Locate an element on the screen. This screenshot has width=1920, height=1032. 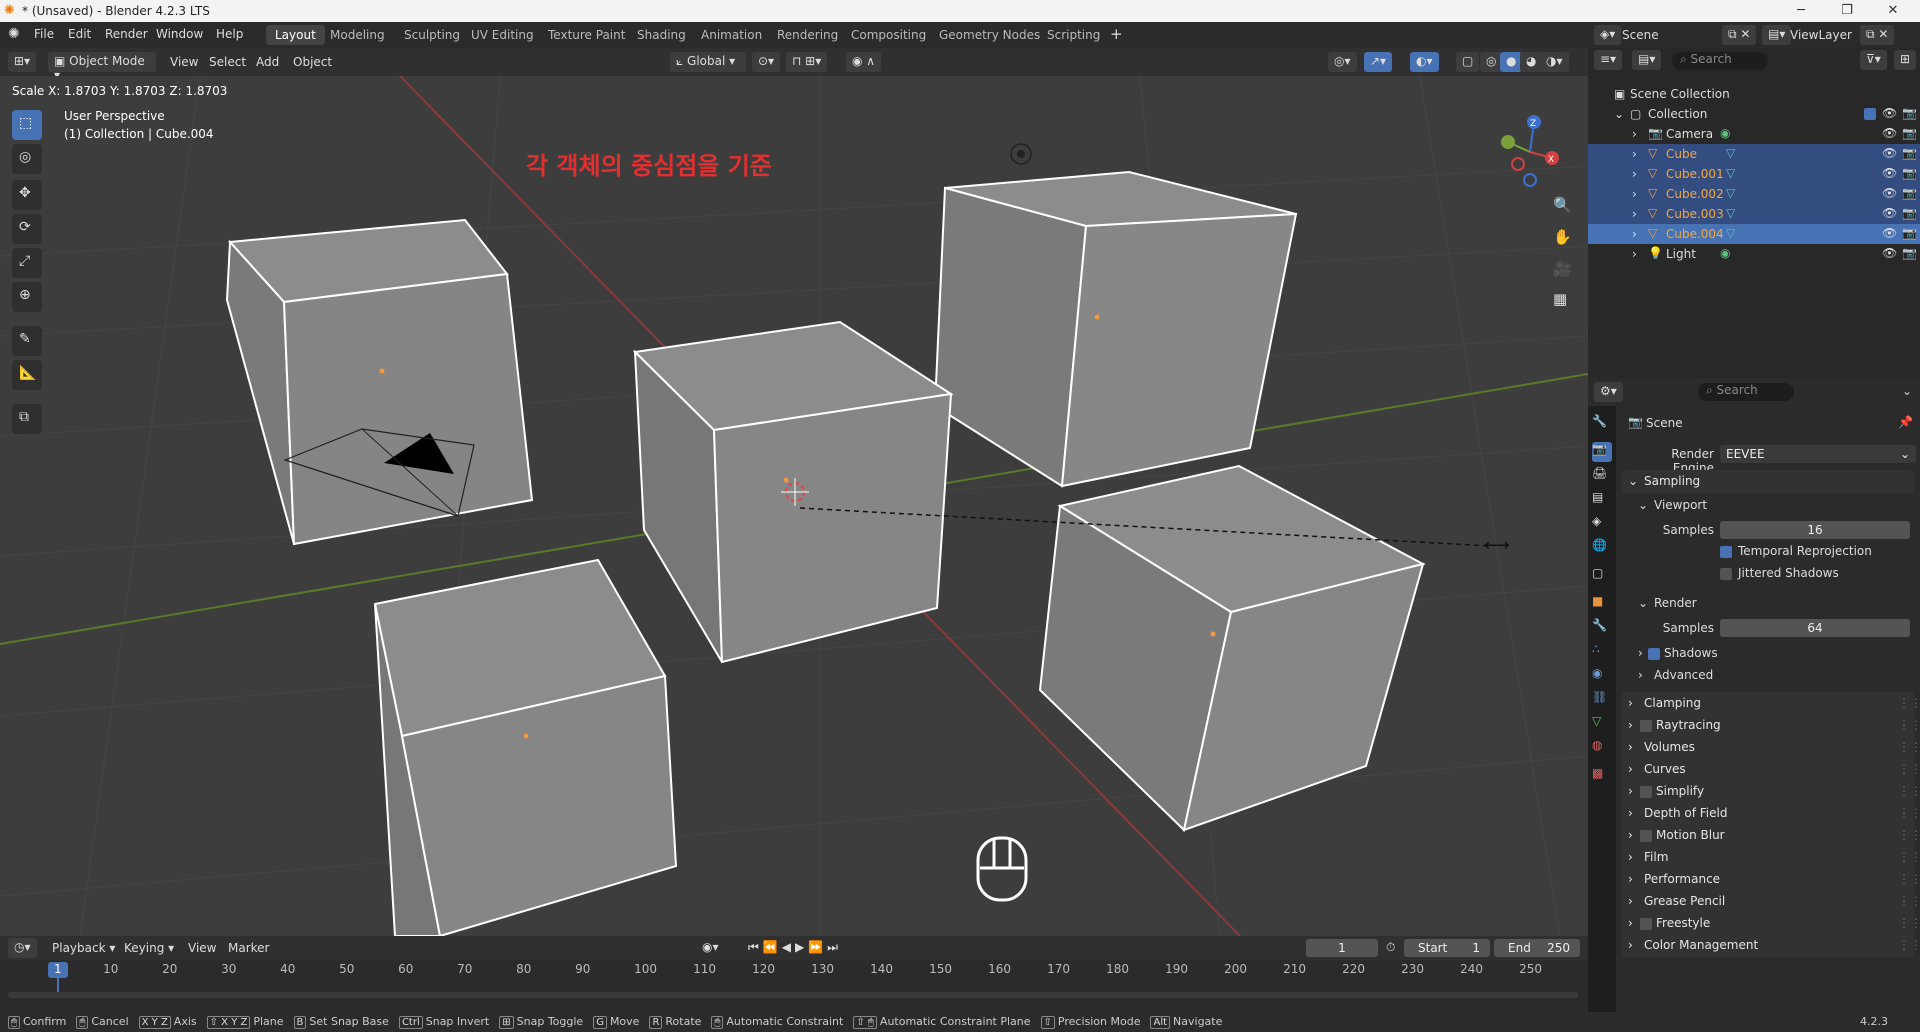
section-film: › Film ⋮⋮ is located at coordinates (1771, 858).